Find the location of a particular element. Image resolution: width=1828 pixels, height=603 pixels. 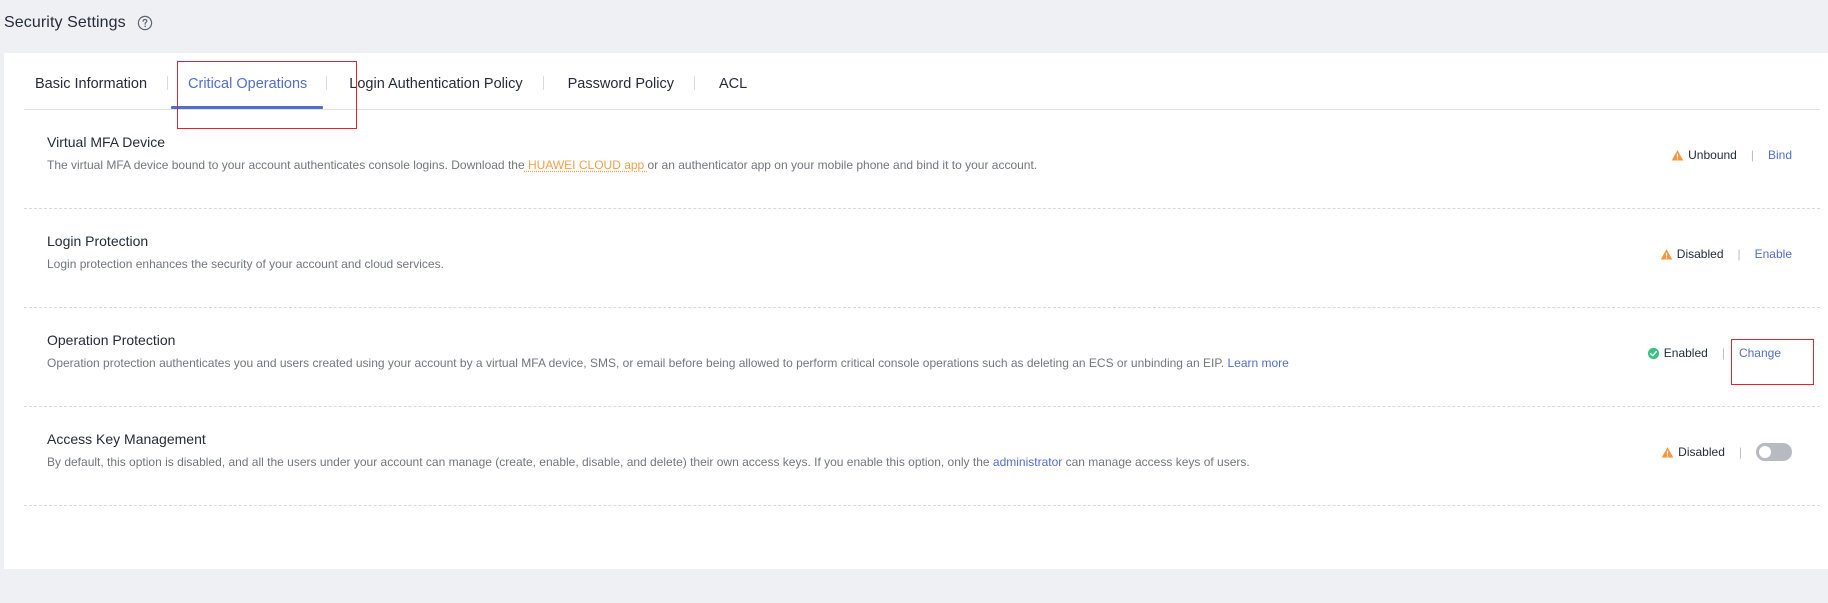

row-title: Virtual MFA Device is located at coordinates (106, 142).